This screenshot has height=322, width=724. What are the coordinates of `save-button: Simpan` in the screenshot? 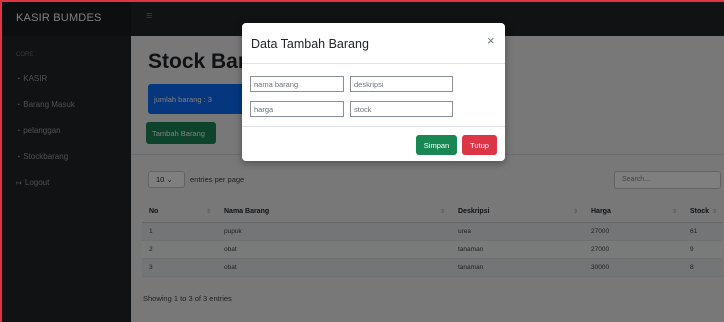 It's located at (436, 145).